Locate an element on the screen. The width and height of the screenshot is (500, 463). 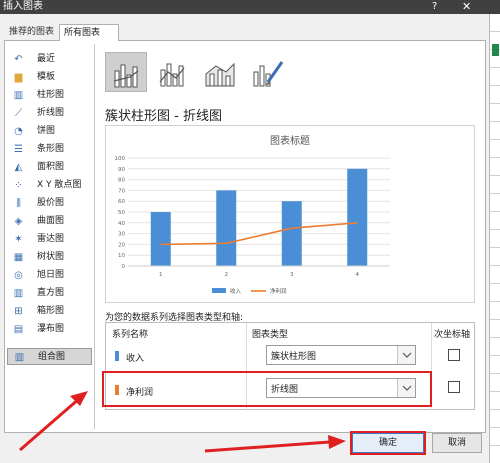
sidebar-item-histogram: ▥ 直方图 is located at coordinates (49, 293).